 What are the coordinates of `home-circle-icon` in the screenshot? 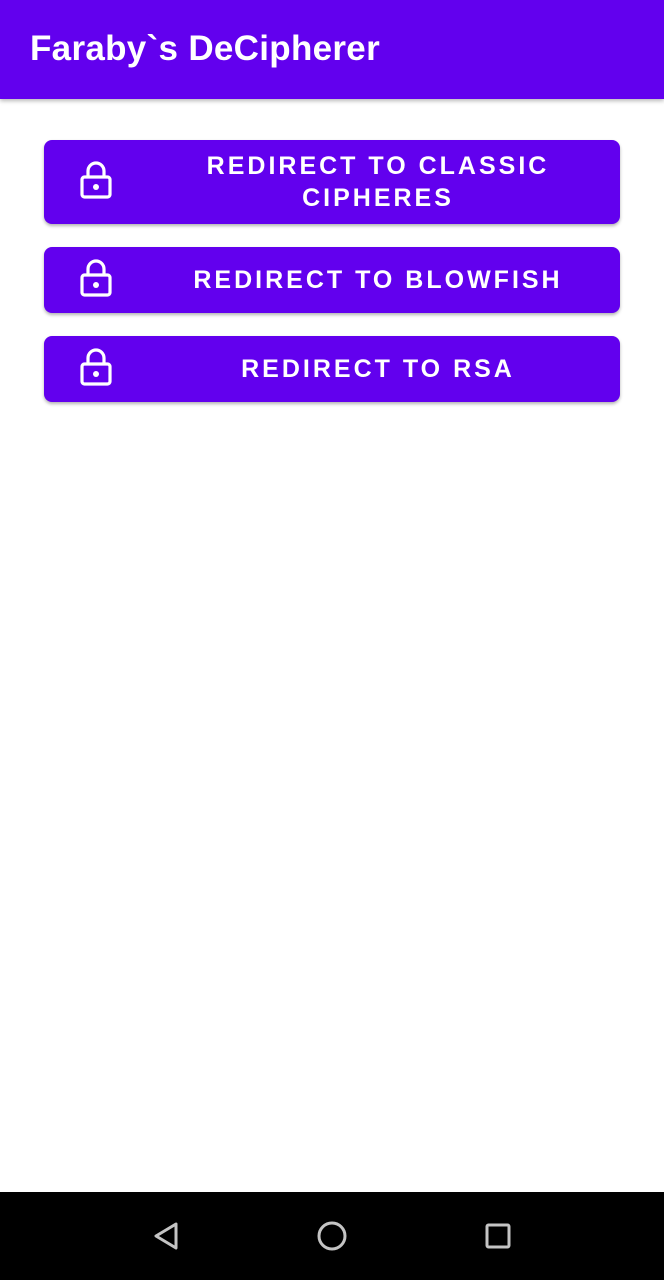 It's located at (332, 1236).